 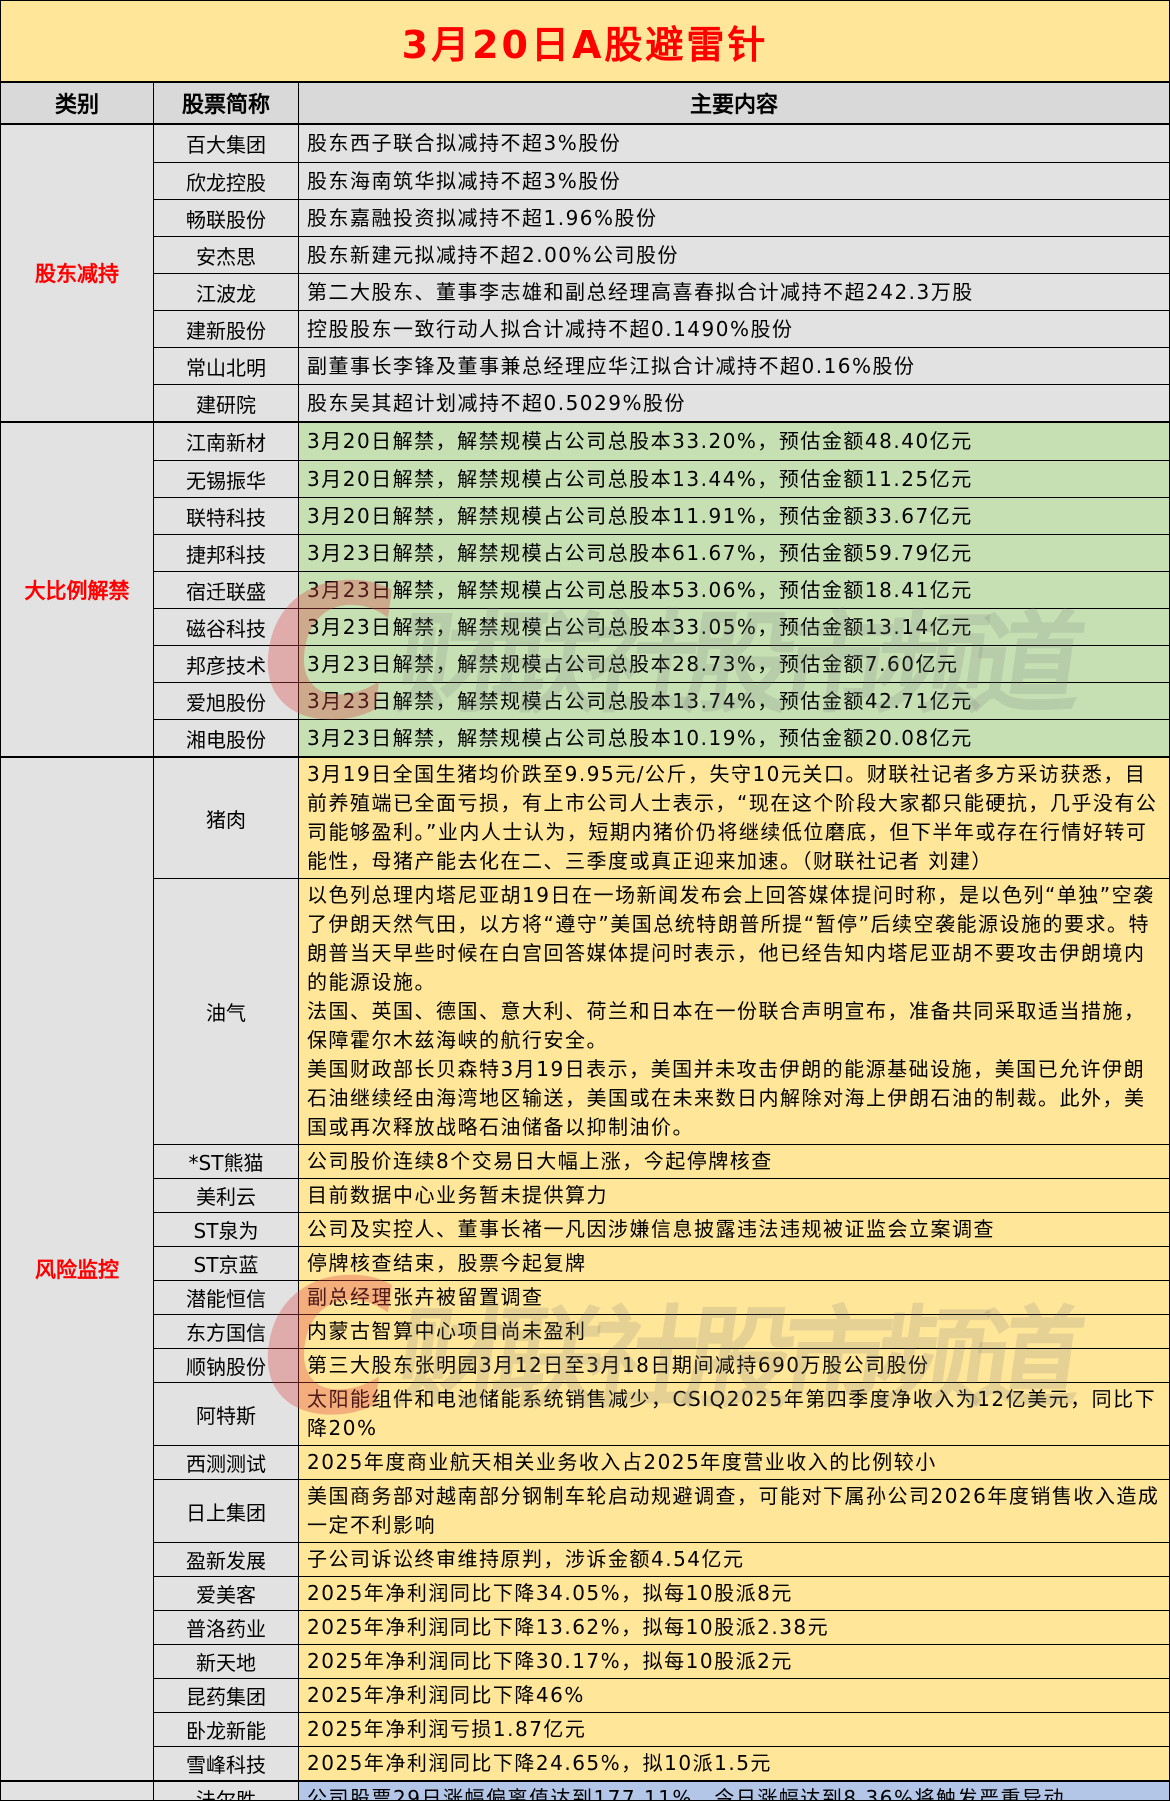 I want to click on content-cell: 3月23日解禁，解禁规模占公司总股本53.06%，预估金额18.41亿元, so click(x=734, y=590).